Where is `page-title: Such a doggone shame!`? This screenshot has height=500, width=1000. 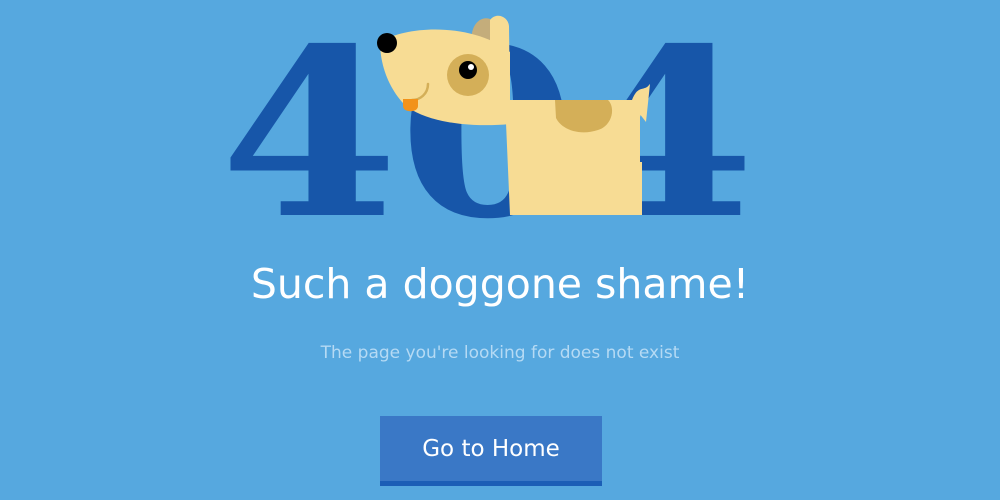
page-title: Such a doggone shame! is located at coordinates (500, 284).